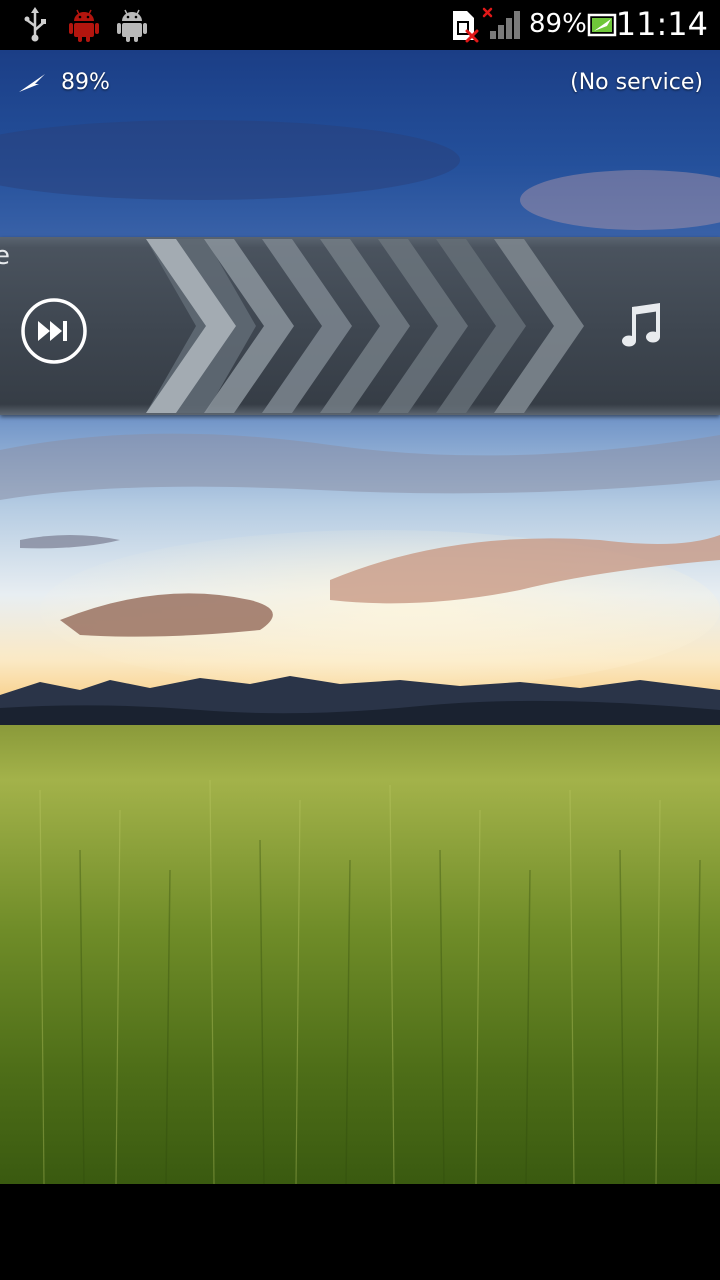  What do you see at coordinates (360, 85) in the screenshot?
I see `lockscreen-info: 89% (No service)` at bounding box center [360, 85].